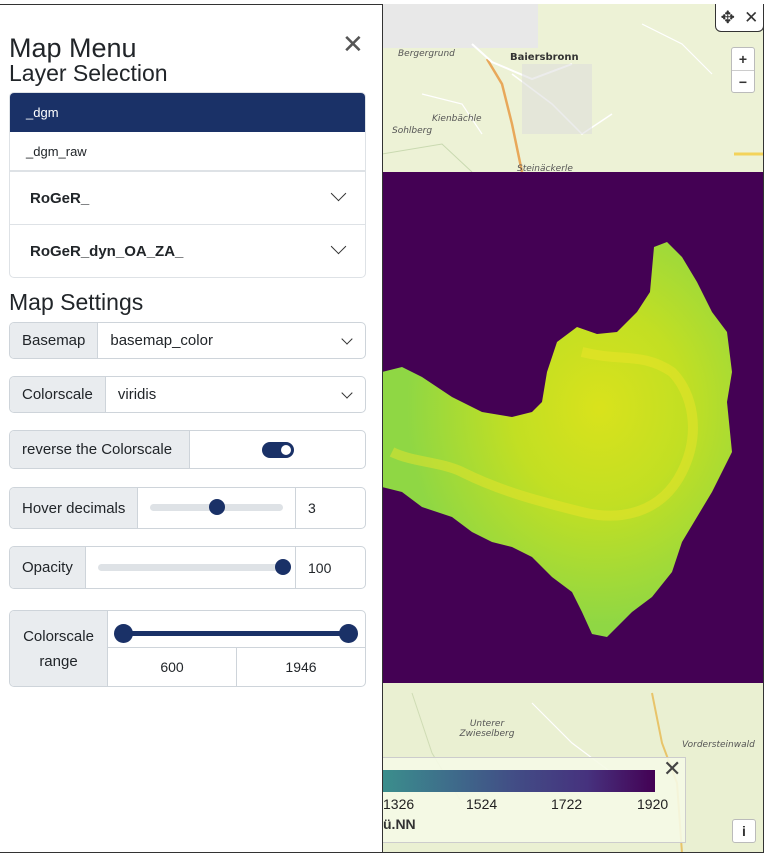 The height and width of the screenshot is (857, 767). Describe the element at coordinates (653, 804) in the screenshot. I see `colorbar-tick: 1920` at that location.